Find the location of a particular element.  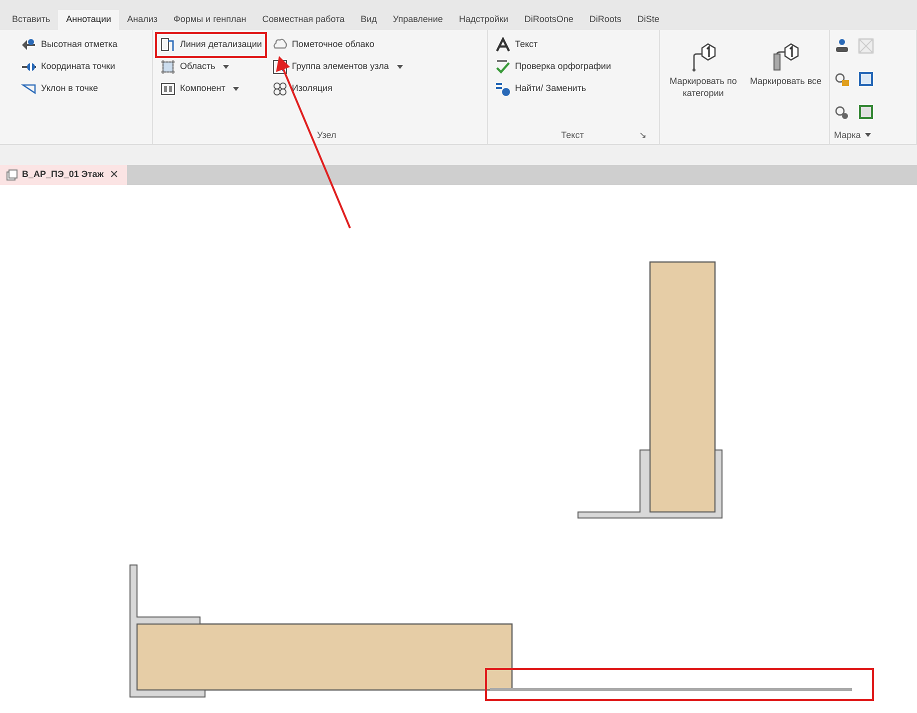

dialog-launcher: ↘ is located at coordinates (642, 135).